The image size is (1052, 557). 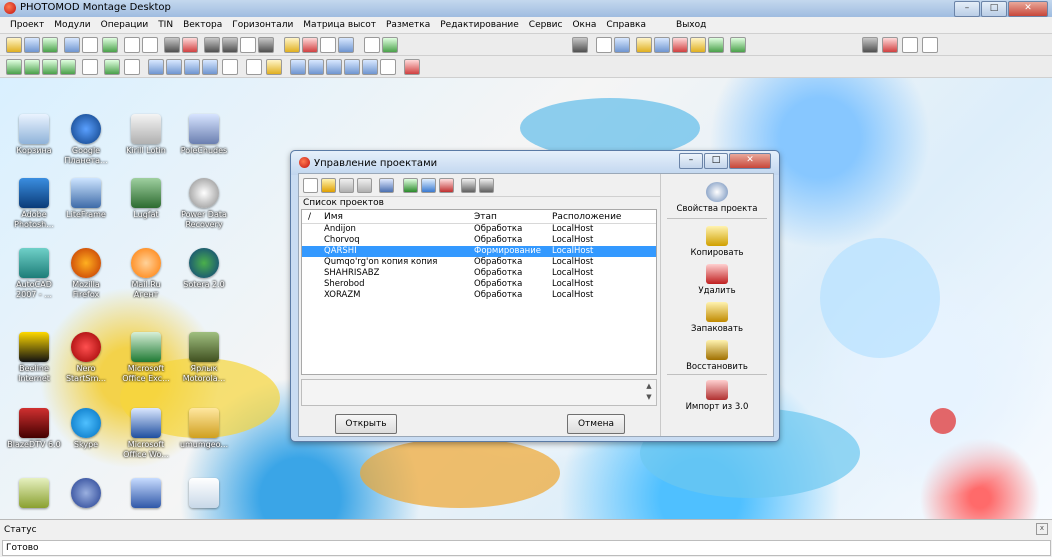 What do you see at coordinates (266, 45) in the screenshot?
I see `frame4-icon` at bounding box center [266, 45].